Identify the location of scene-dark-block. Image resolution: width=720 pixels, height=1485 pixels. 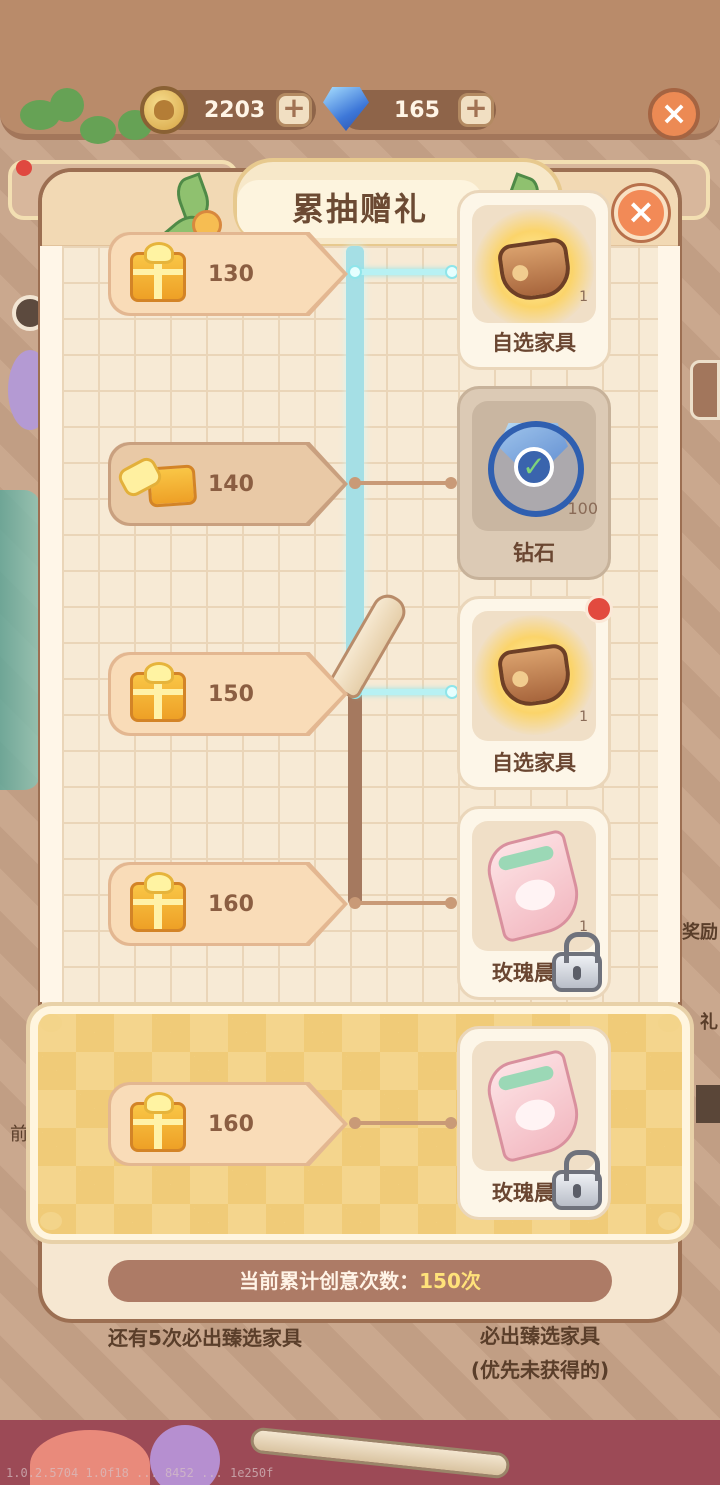
(708, 1104).